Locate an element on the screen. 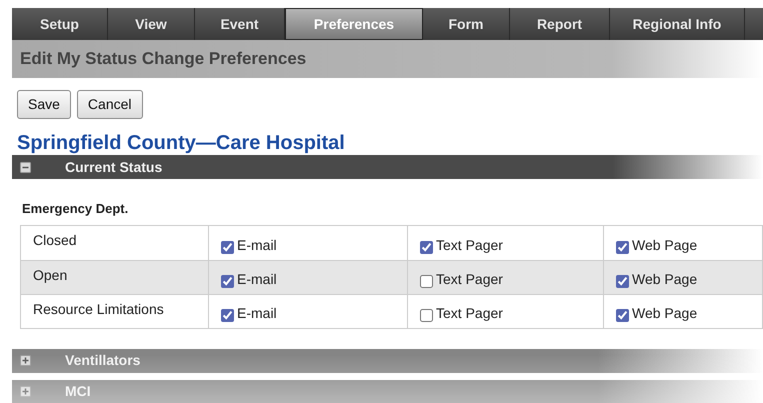  action-button: Cancel is located at coordinates (109, 104).